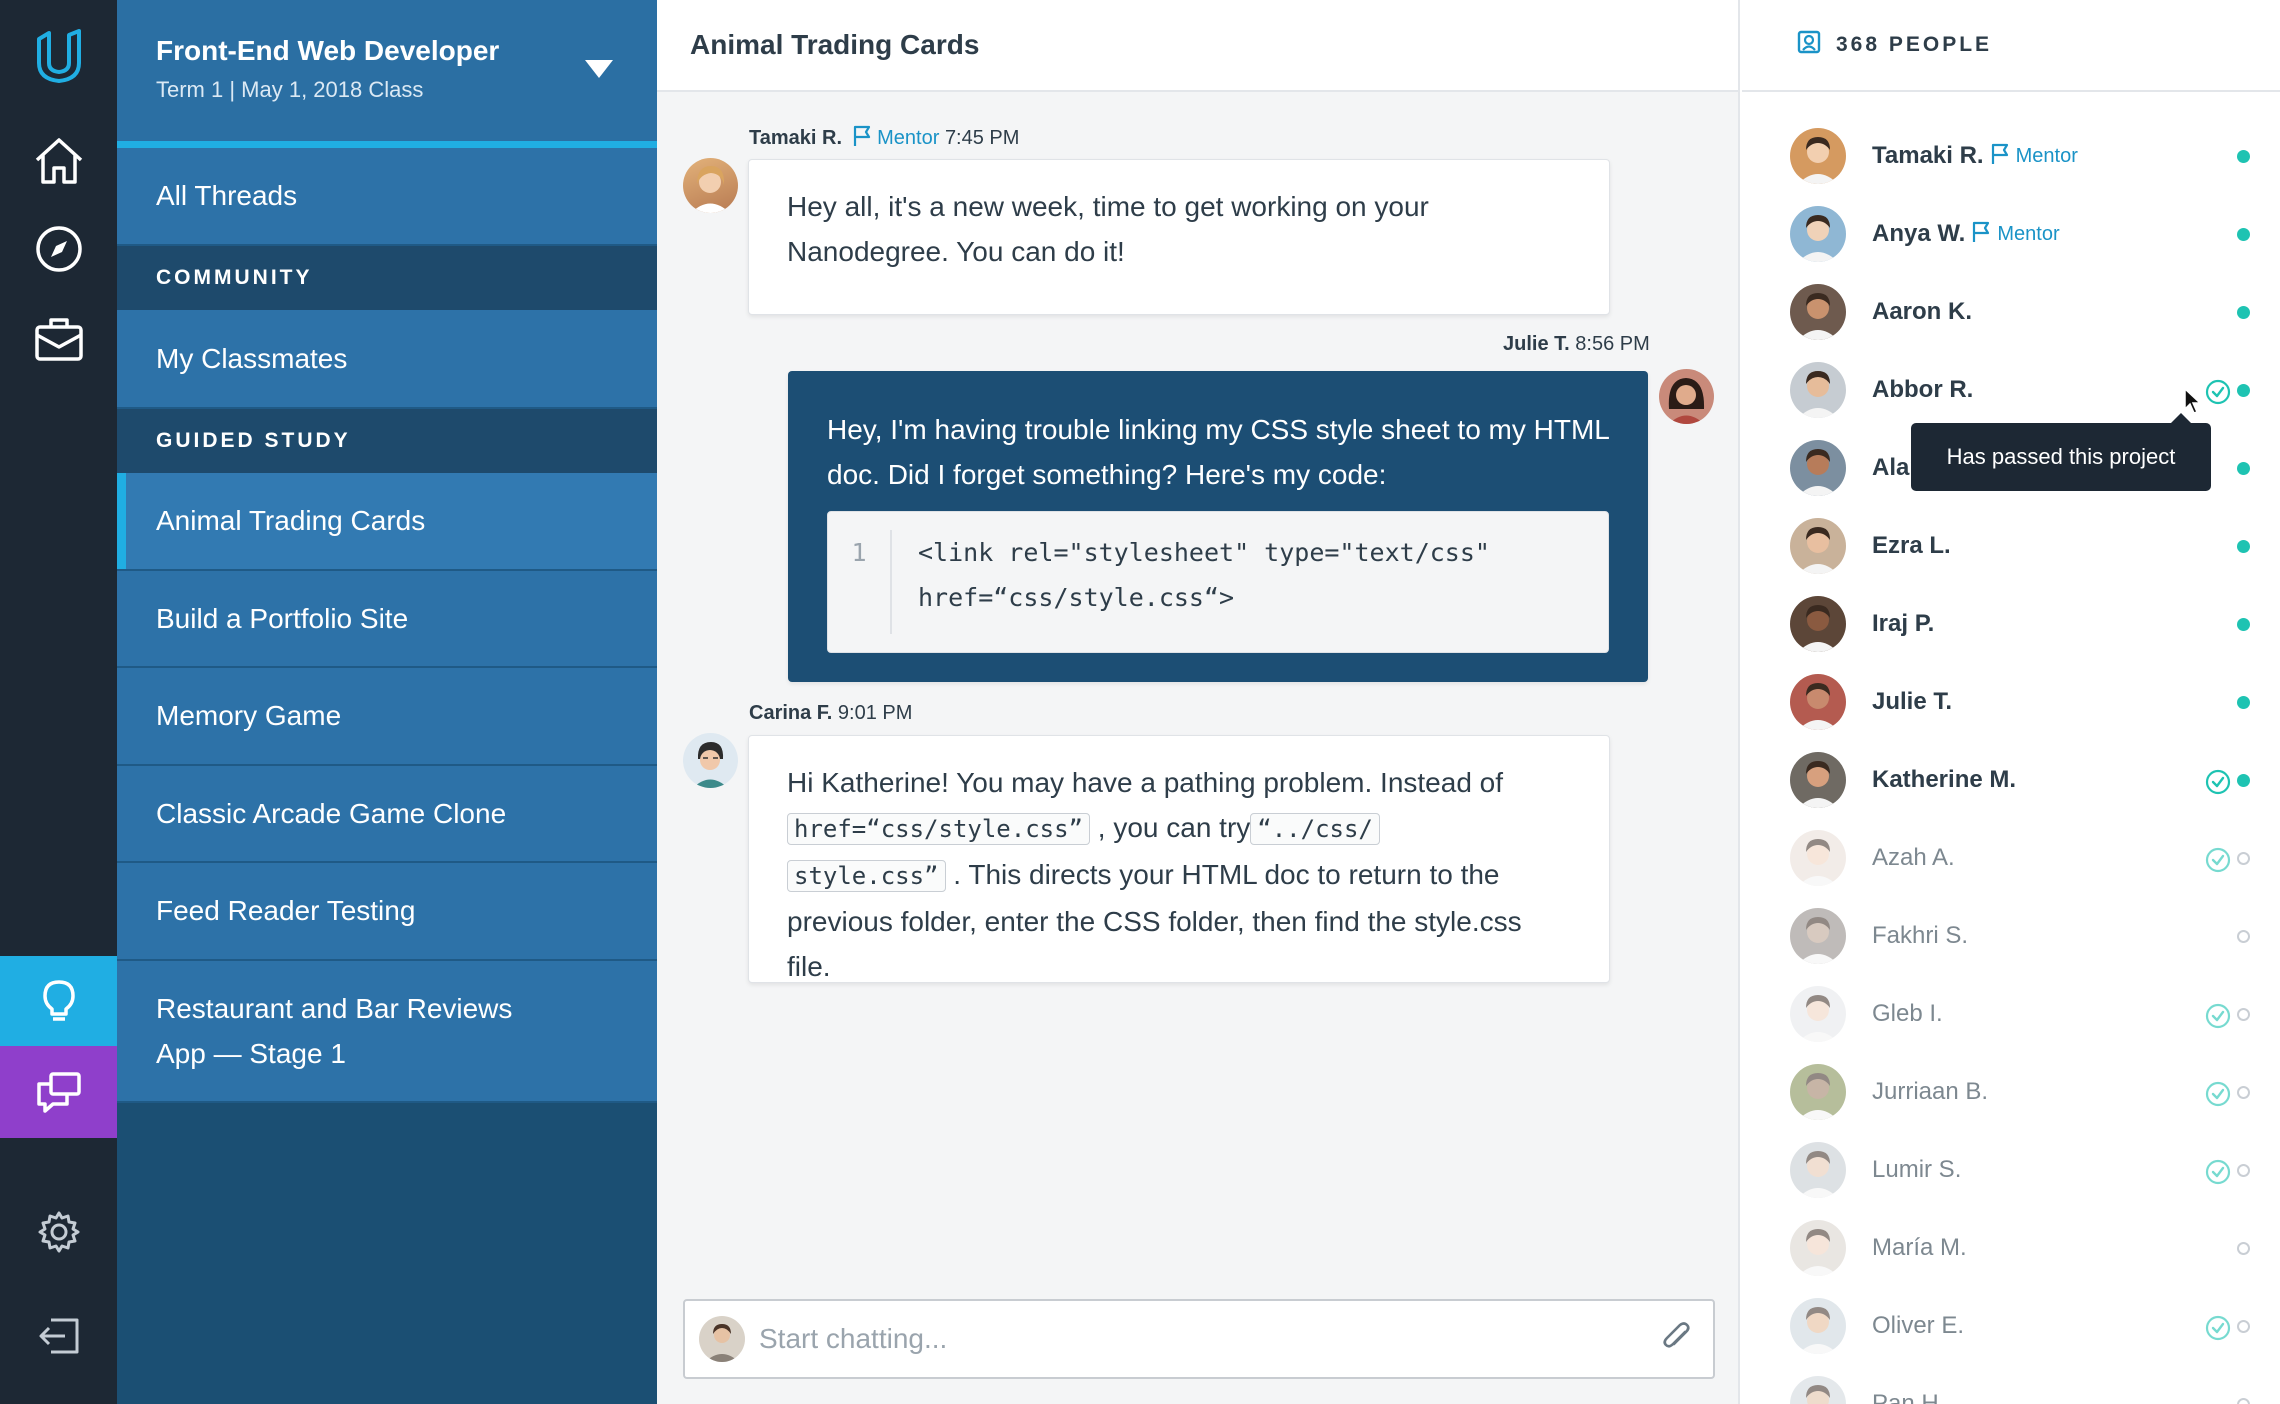 This screenshot has width=2280, height=1404. I want to click on person-row: Anya W. Mentor, so click(2020, 234).